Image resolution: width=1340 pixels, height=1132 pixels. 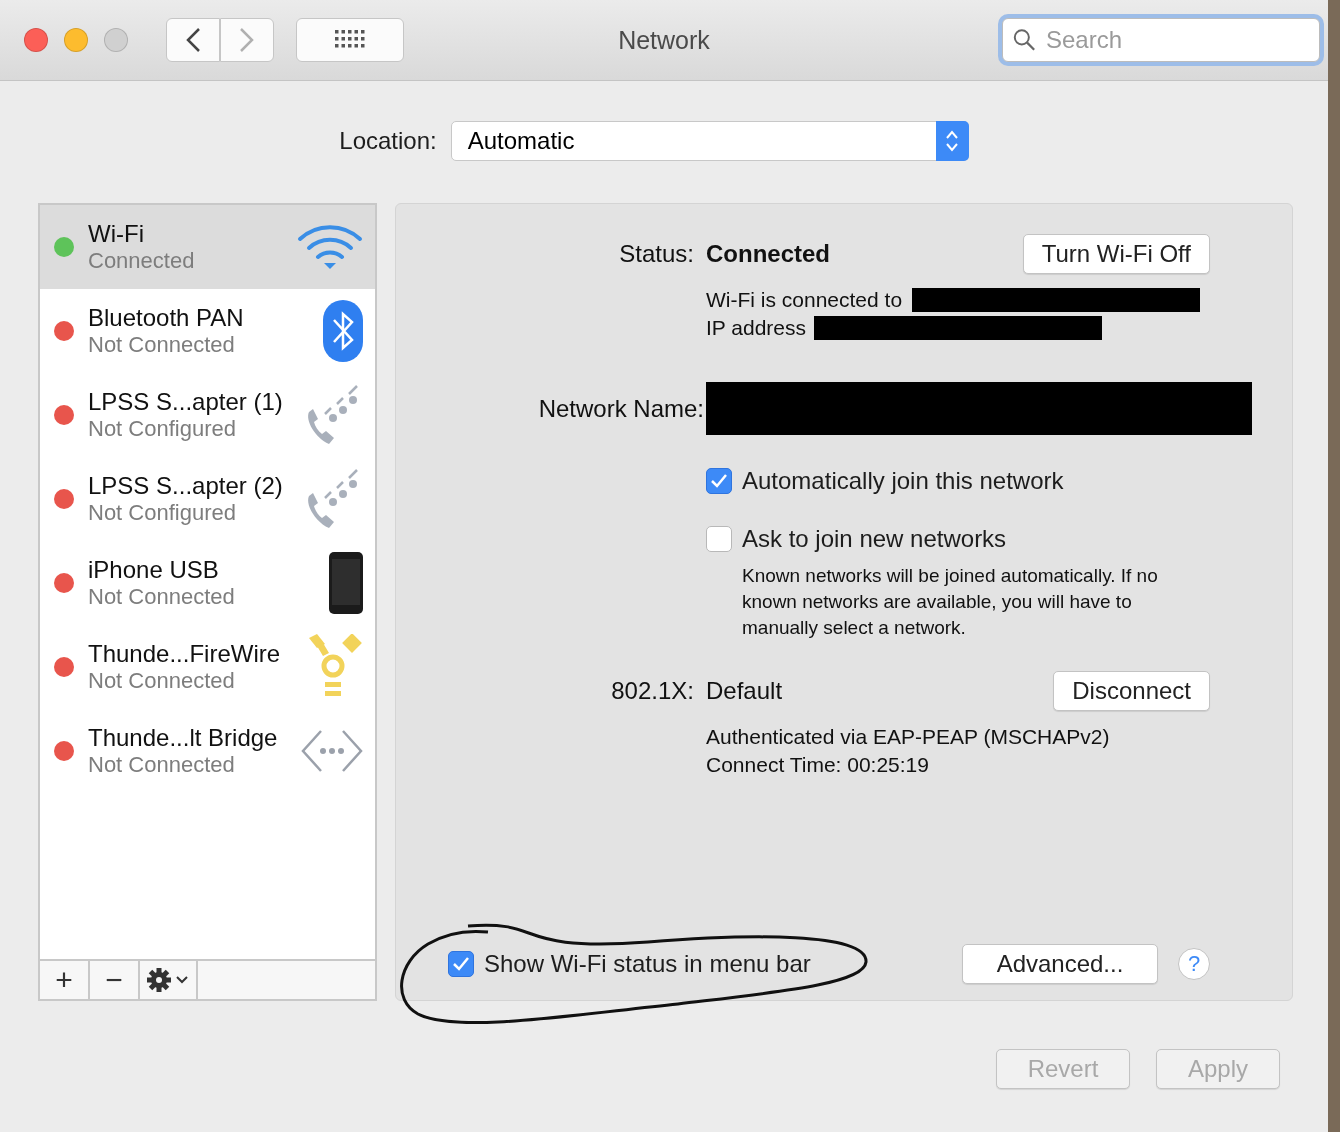 I want to click on service-name: iPhone USB, so click(x=154, y=570).